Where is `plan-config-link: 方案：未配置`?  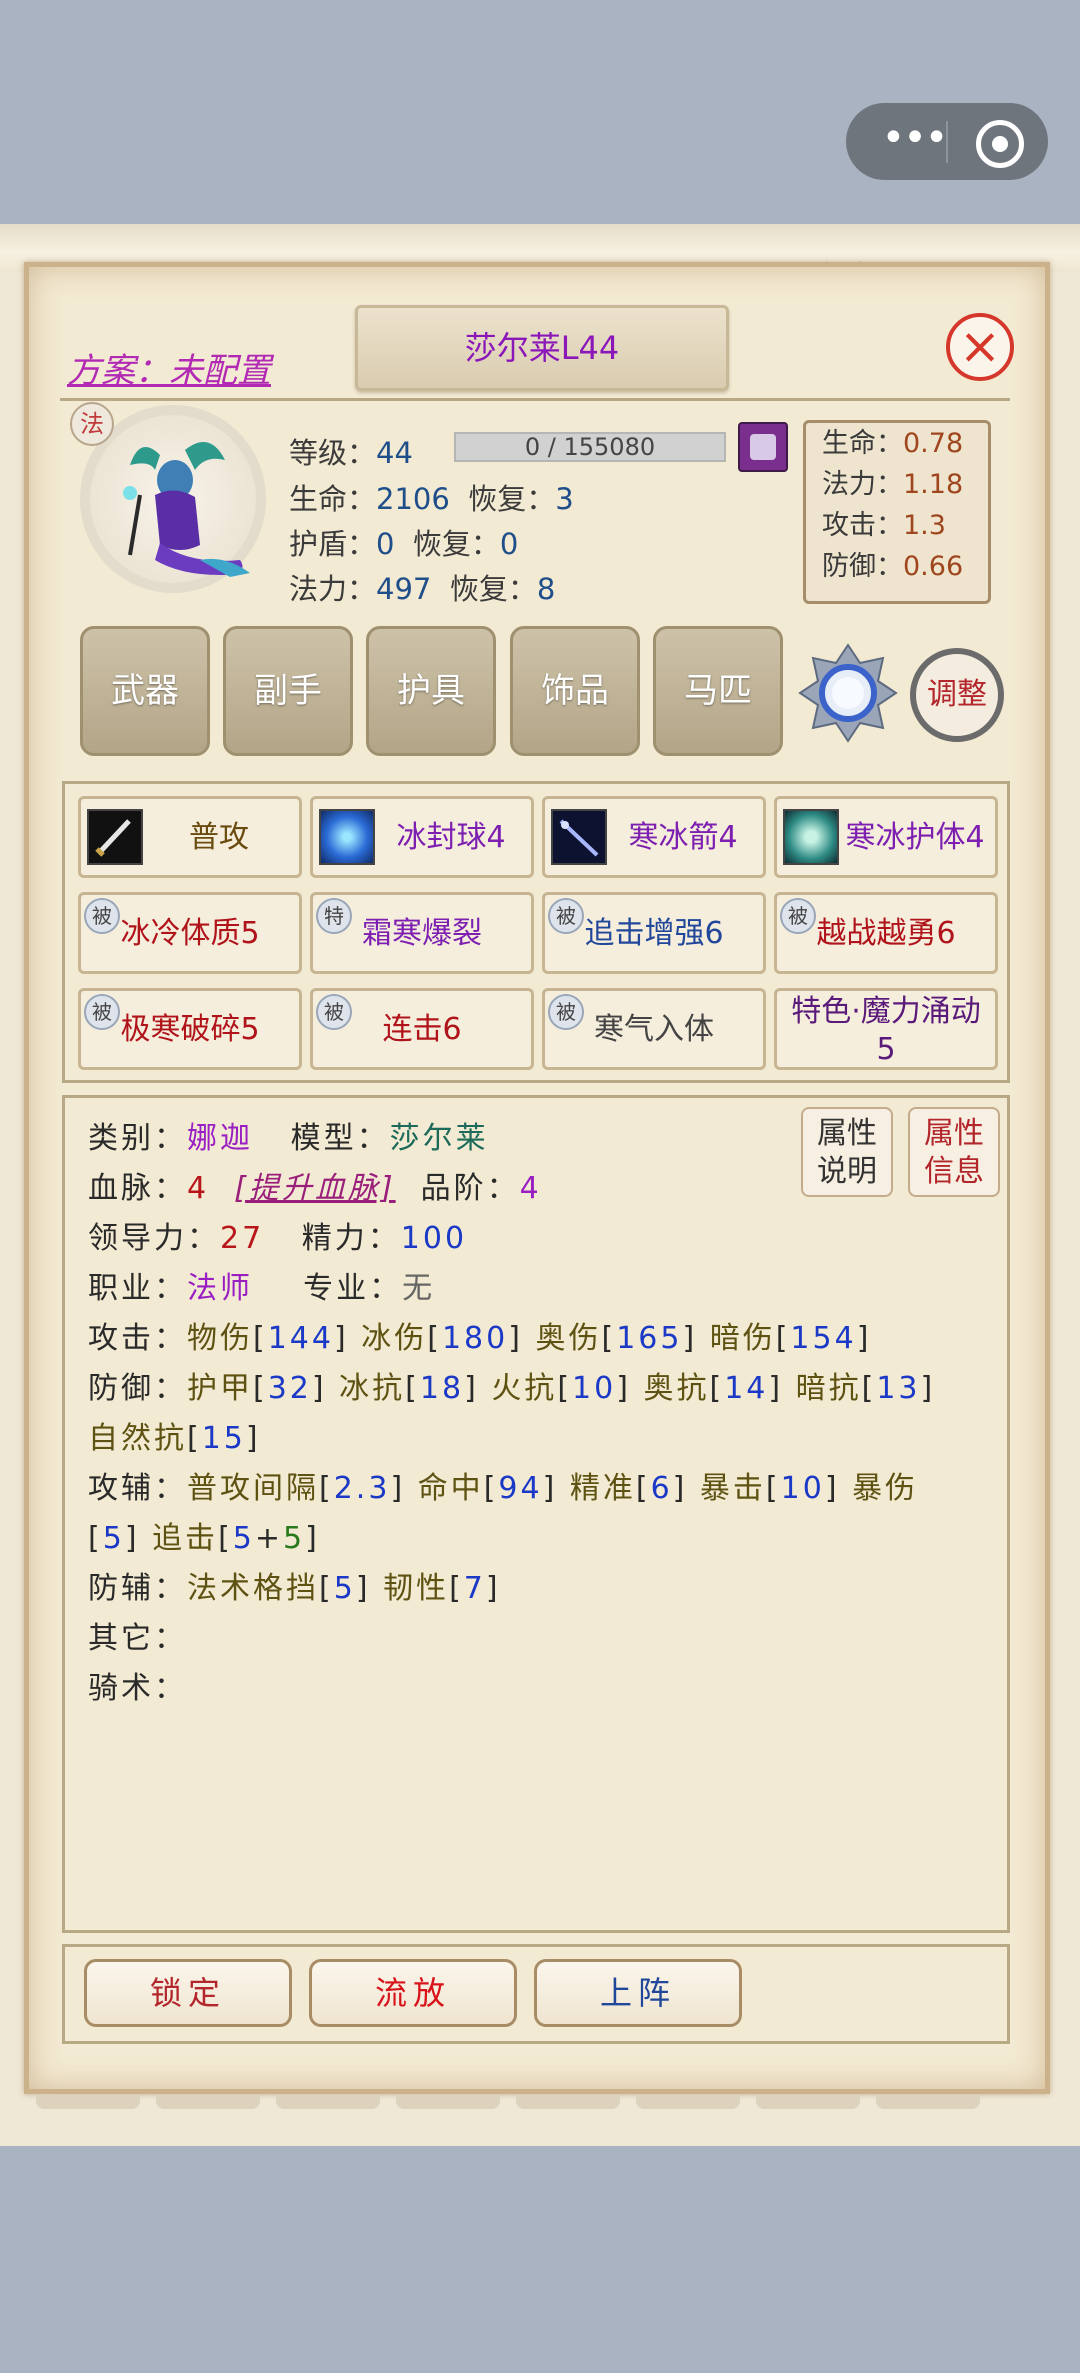 plan-config-link: 方案：未配置 is located at coordinates (169, 367).